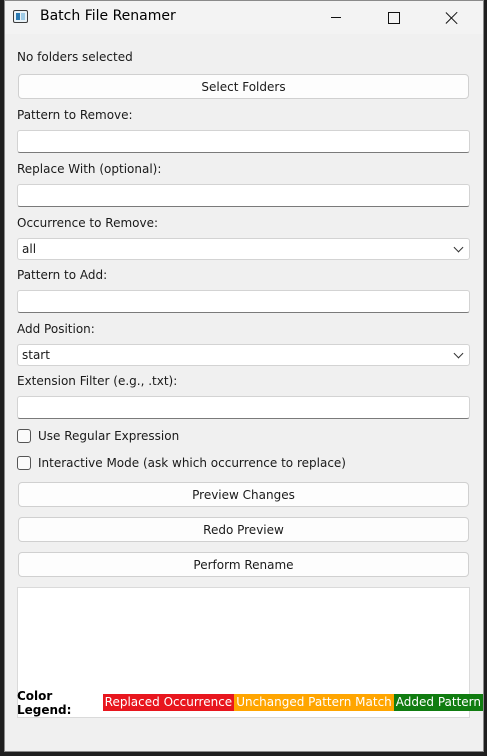 The image size is (487, 756). Describe the element at coordinates (244, 17) in the screenshot. I see `title-bar: Batch File Renamer` at that location.